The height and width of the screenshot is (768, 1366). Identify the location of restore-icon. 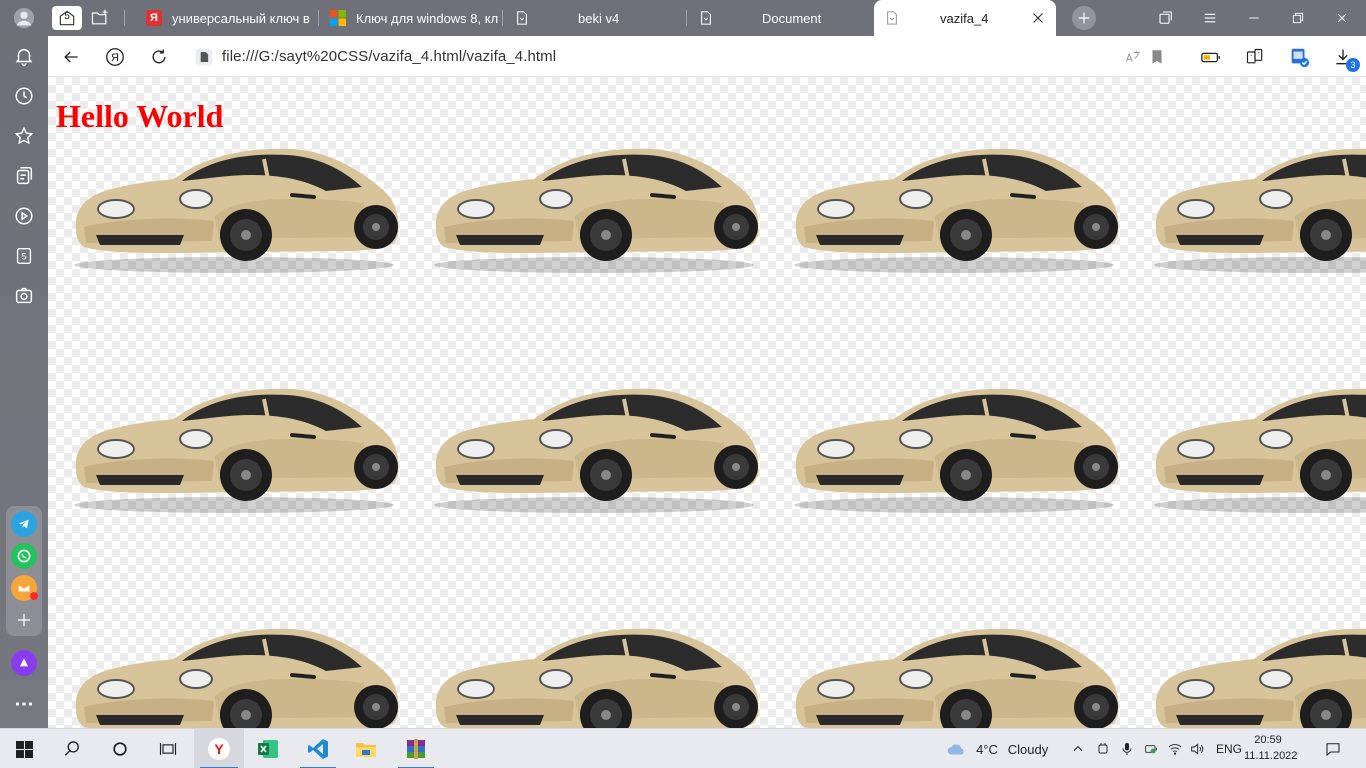
(1298, 18).